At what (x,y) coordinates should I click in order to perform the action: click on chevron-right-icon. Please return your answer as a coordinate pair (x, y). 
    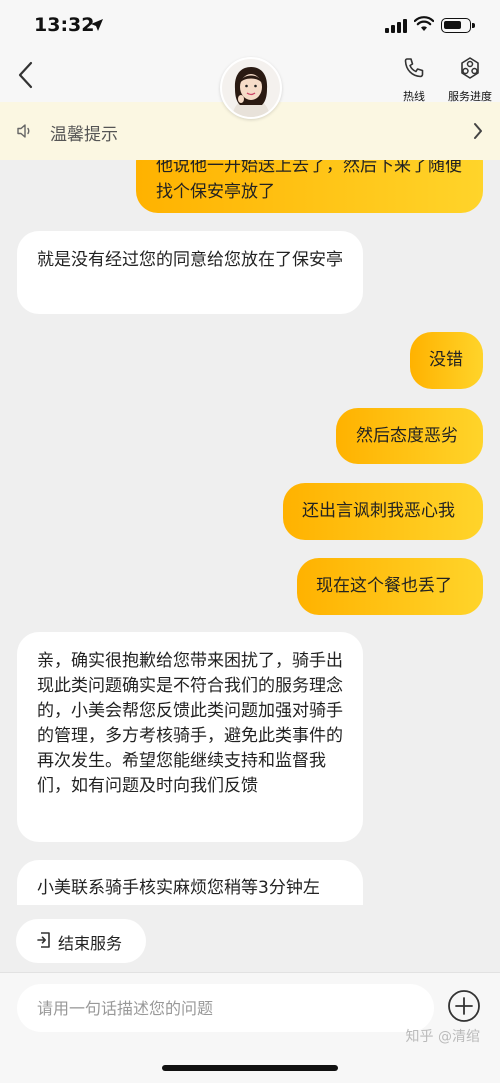
    Looking at the image, I should click on (478, 131).